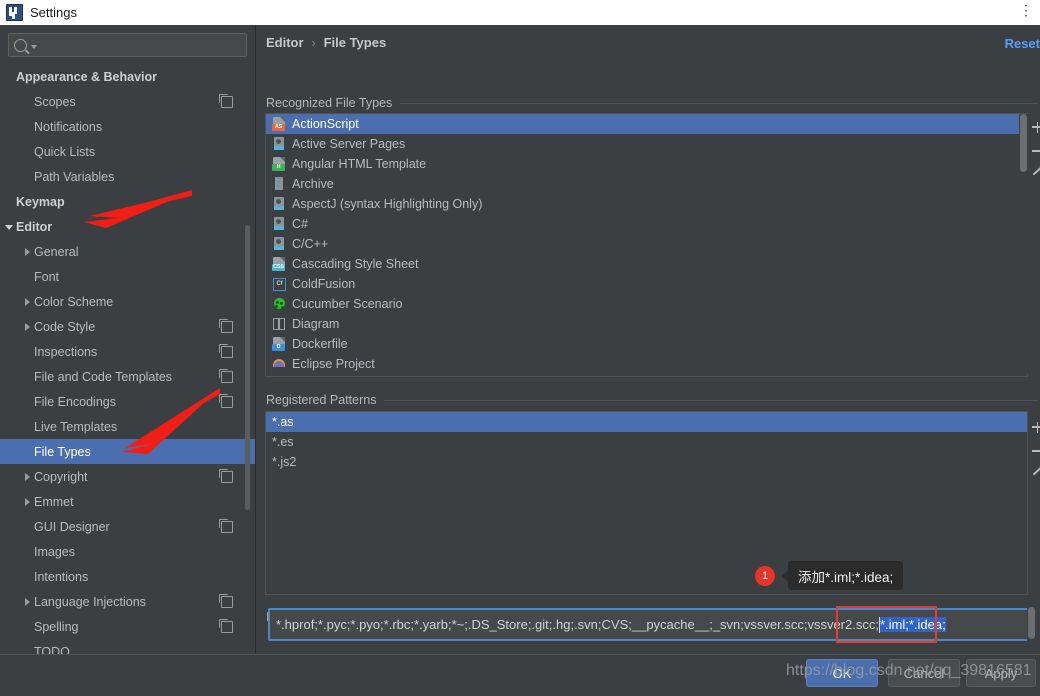 The image size is (1040, 696). I want to click on sidebar-item-path-variables: Path Variables, so click(127, 176).